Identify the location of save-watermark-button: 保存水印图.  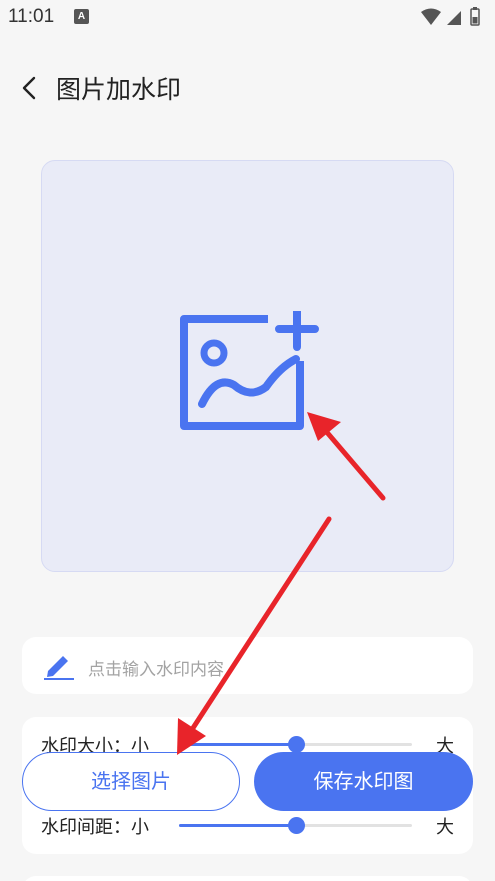
(363, 781).